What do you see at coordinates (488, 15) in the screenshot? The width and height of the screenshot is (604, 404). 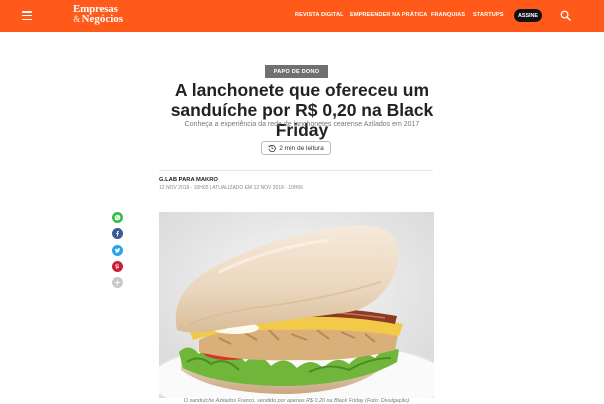 I see `nav-startups: STARTUPS` at bounding box center [488, 15].